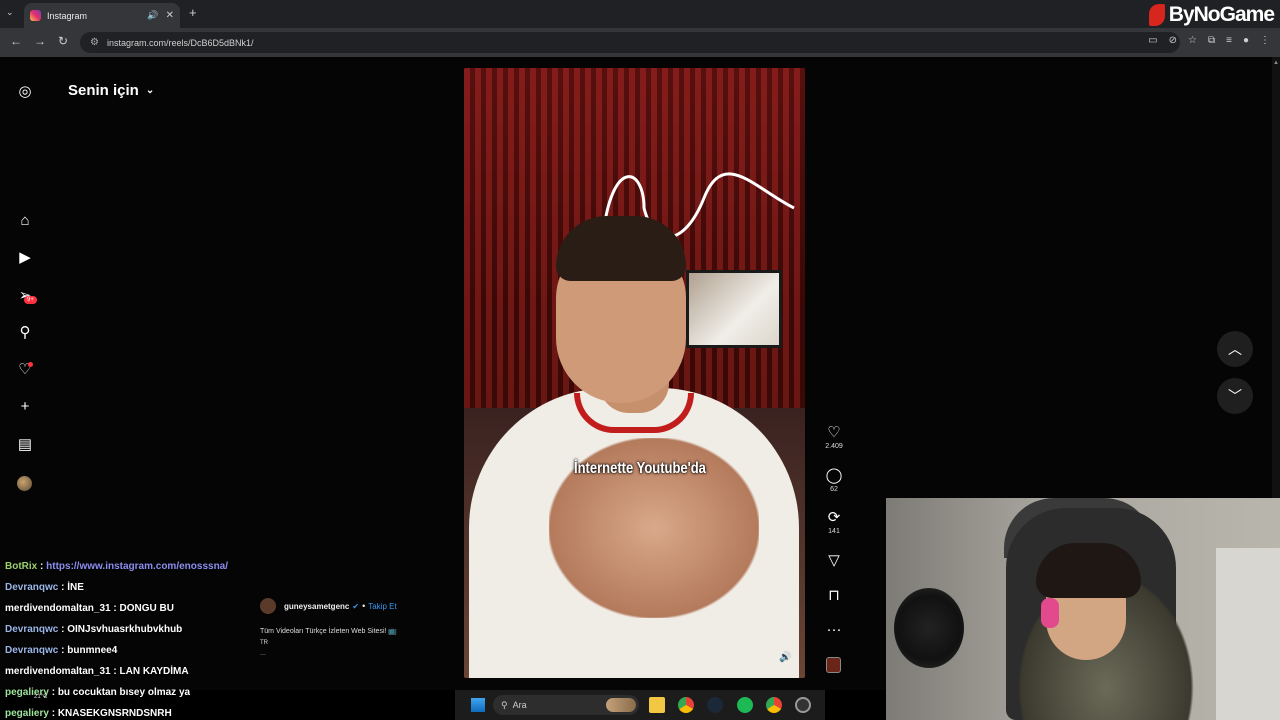 This screenshot has width=1280, height=720. Describe the element at coordinates (193, 12) in the screenshot. I see `new-tab-button: +` at that location.